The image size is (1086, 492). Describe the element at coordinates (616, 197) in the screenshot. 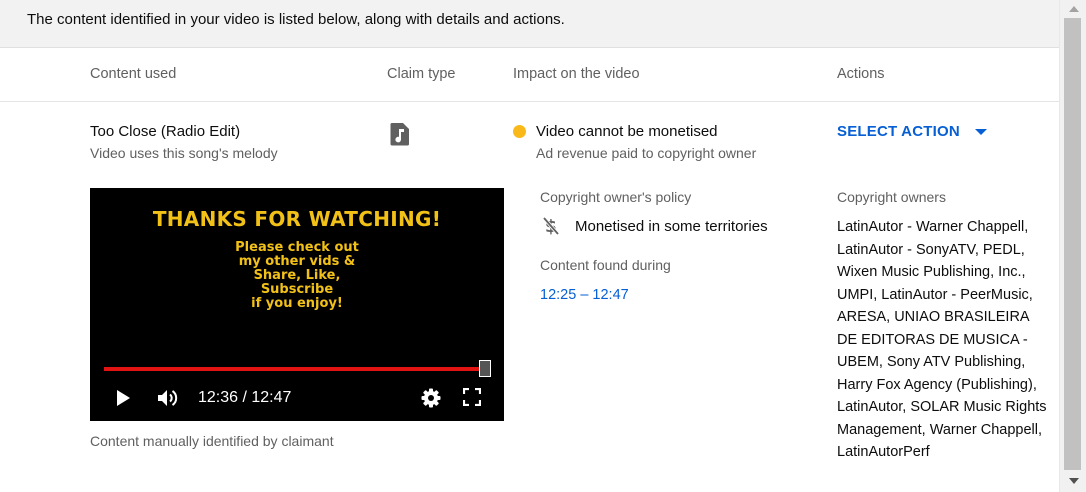

I see `policy-label: Copyright owner's policy` at that location.